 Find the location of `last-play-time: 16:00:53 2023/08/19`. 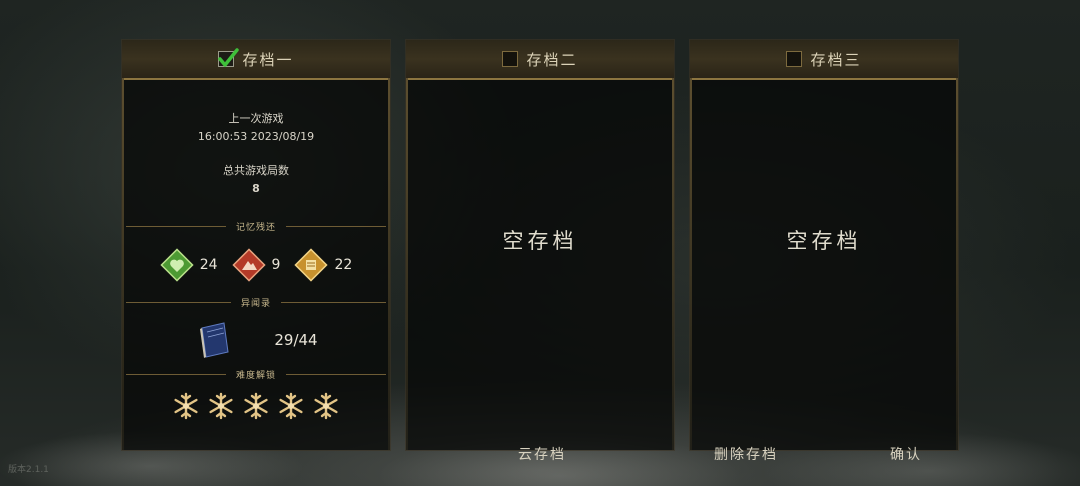

last-play-time: 16:00:53 2023/08/19 is located at coordinates (256, 136).